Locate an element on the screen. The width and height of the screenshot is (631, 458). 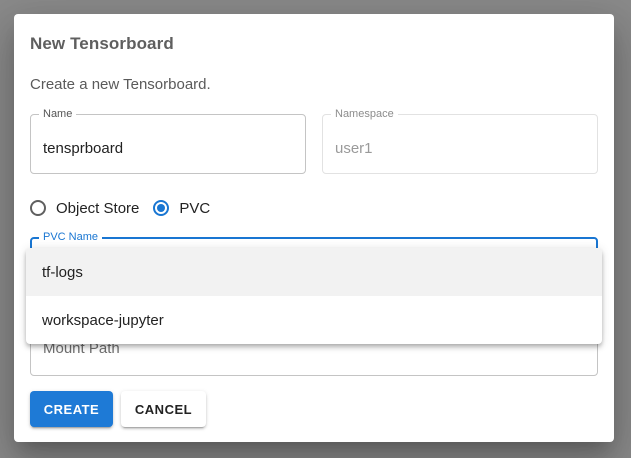
namespace-field-label: Namespace is located at coordinates (364, 114).